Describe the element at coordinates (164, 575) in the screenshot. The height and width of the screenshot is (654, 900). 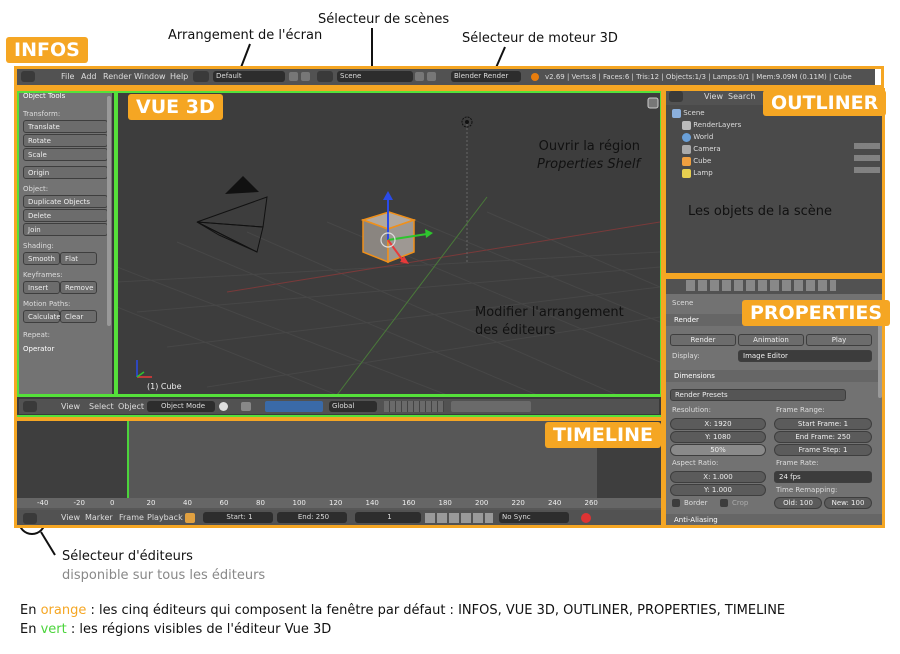
I see `annotation-editor-selector-subtitle: disponible sur tous les éditeurs` at that location.